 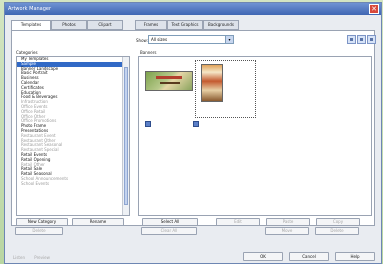 I want to click on copy-button: Copy, so click(x=338, y=222).